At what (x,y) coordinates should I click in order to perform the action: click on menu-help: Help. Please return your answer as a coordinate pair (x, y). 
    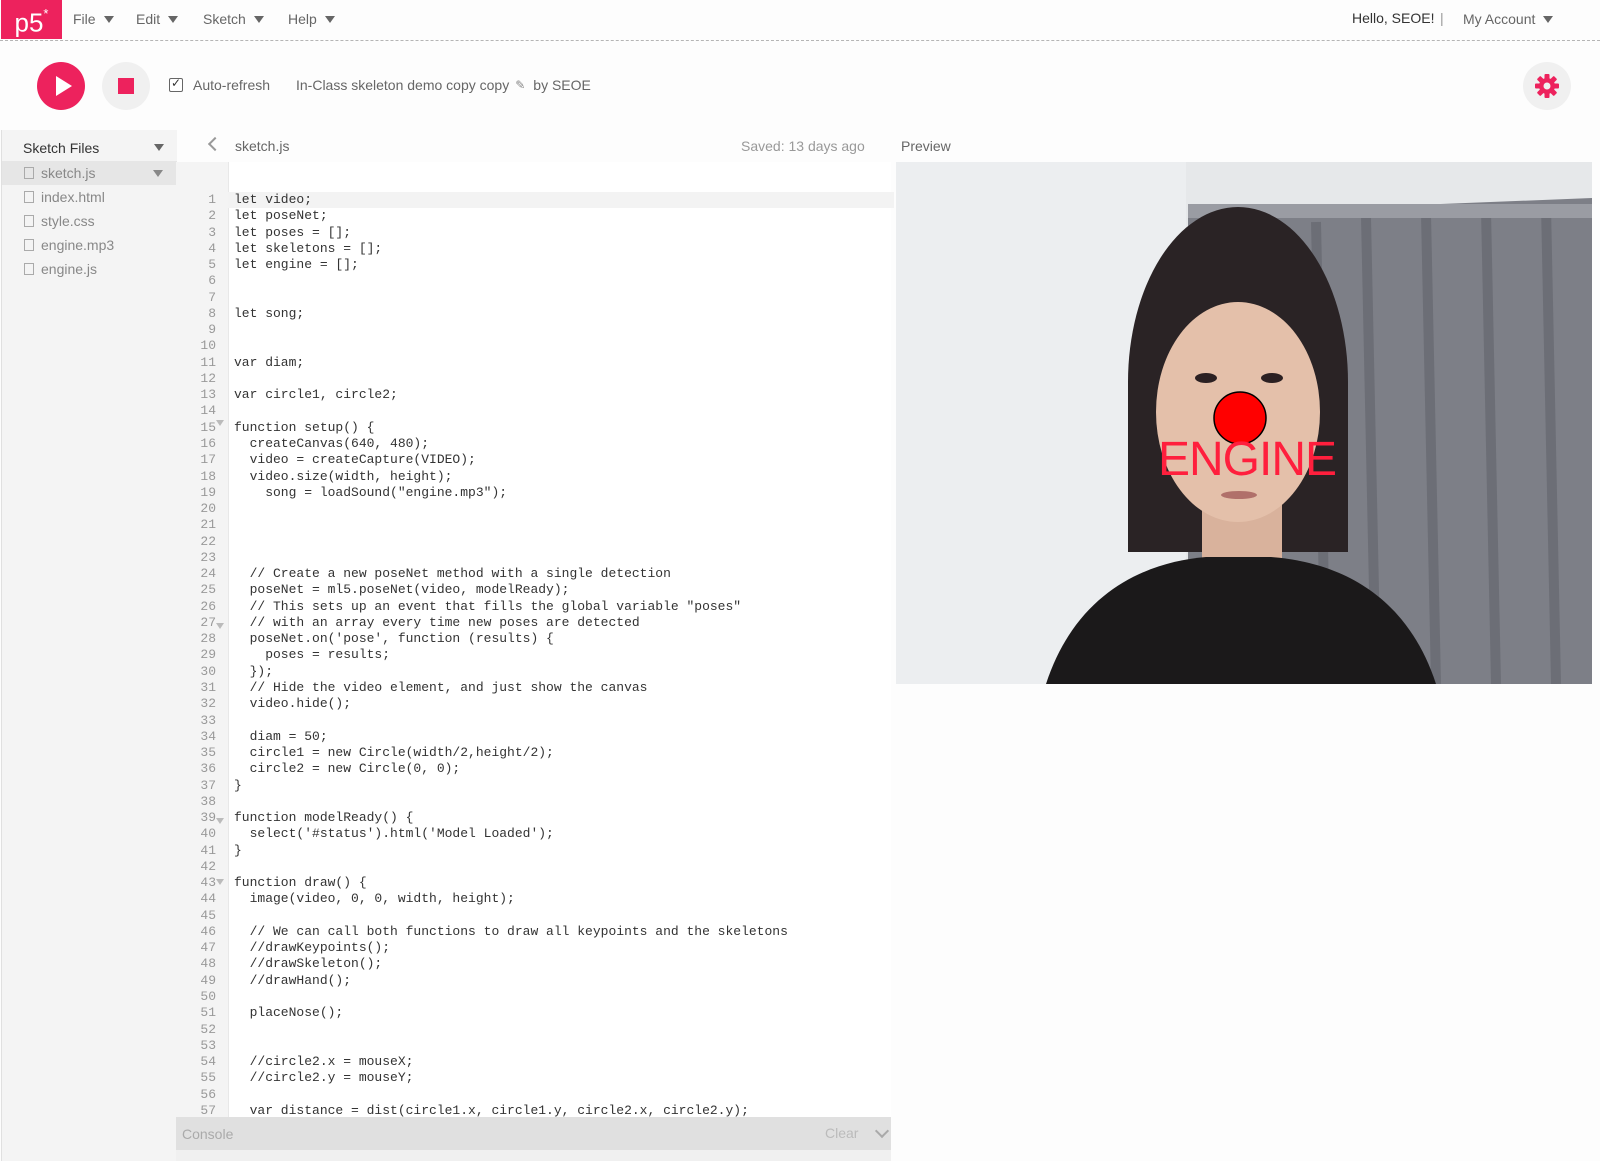
    Looking at the image, I should click on (311, 19).